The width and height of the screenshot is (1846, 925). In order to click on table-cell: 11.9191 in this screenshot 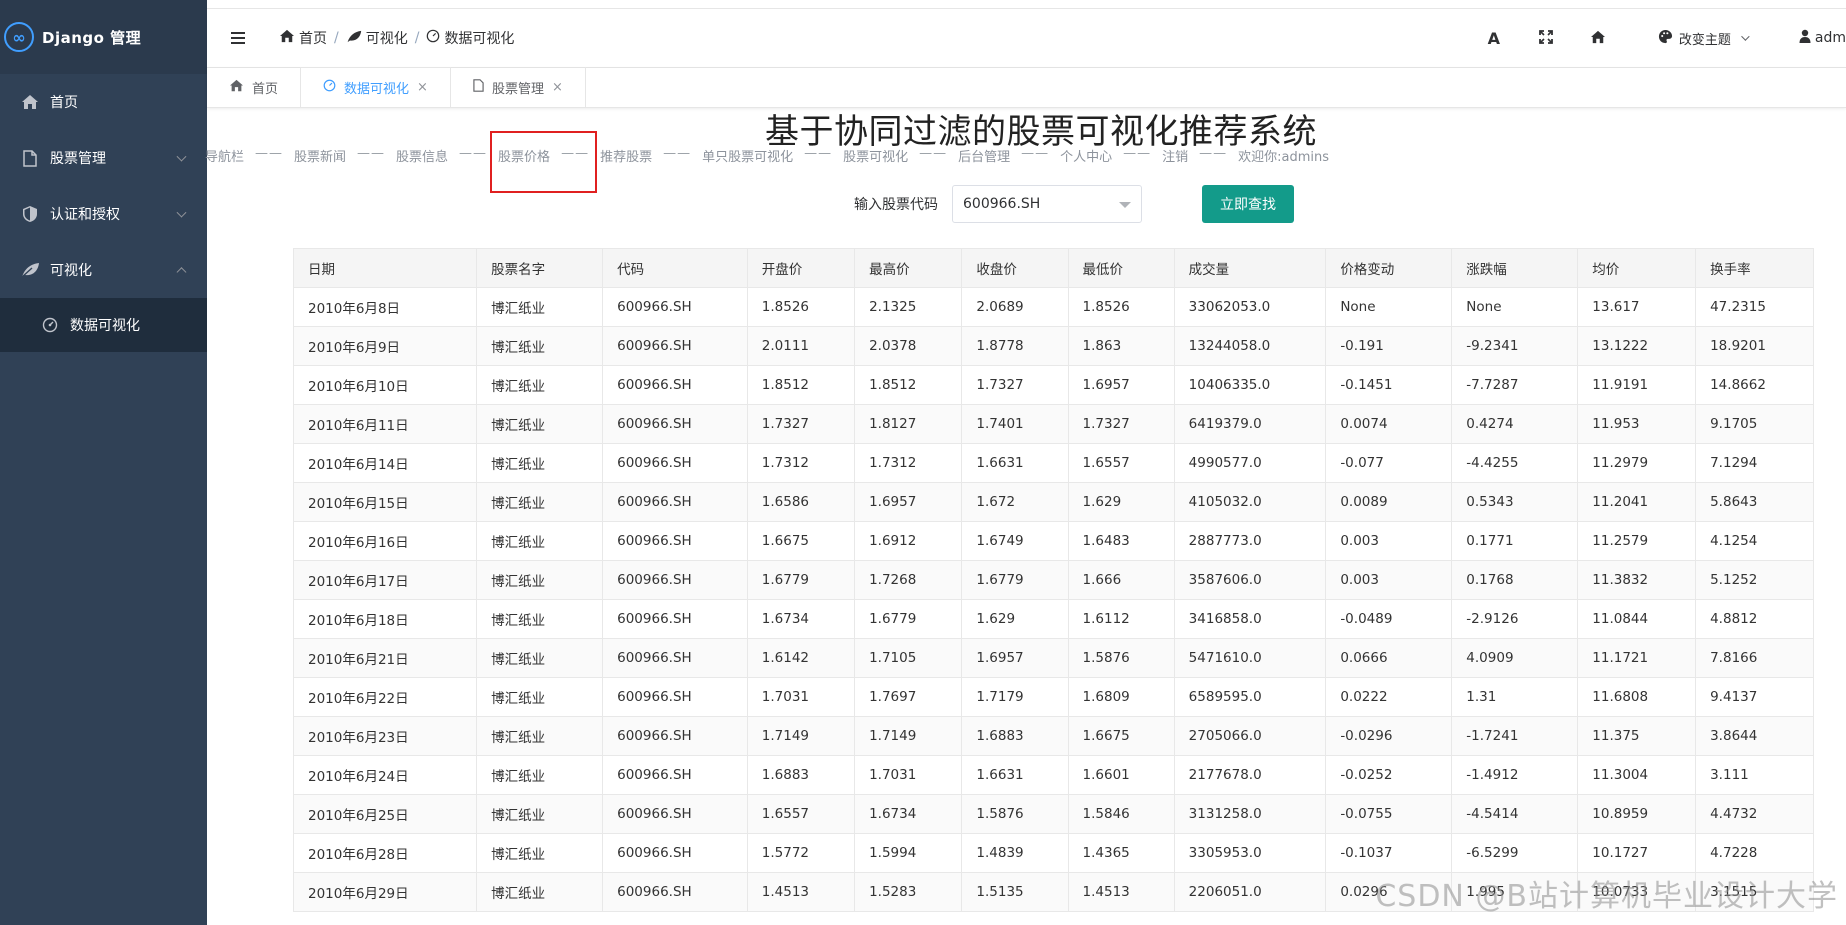, I will do `click(1637, 385)`.